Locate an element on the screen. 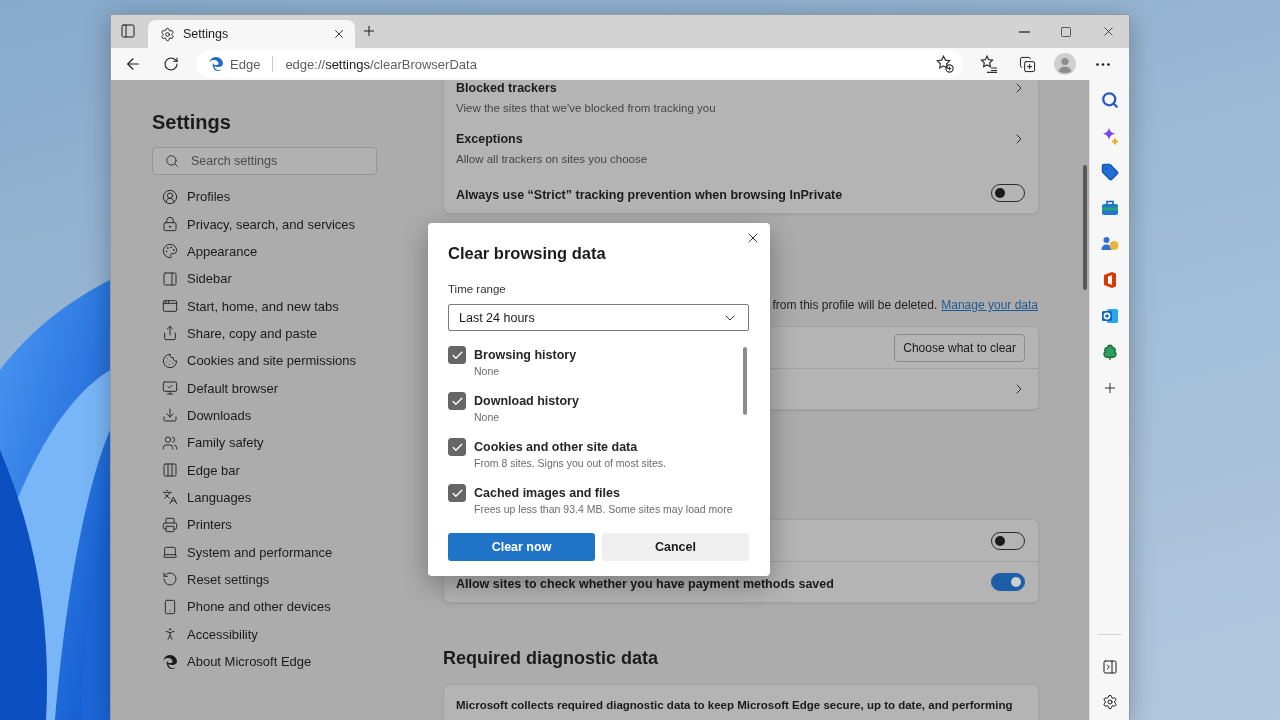 Image resolution: width=1280 pixels, height=720 pixels. phone-icon is located at coordinates (170, 606).